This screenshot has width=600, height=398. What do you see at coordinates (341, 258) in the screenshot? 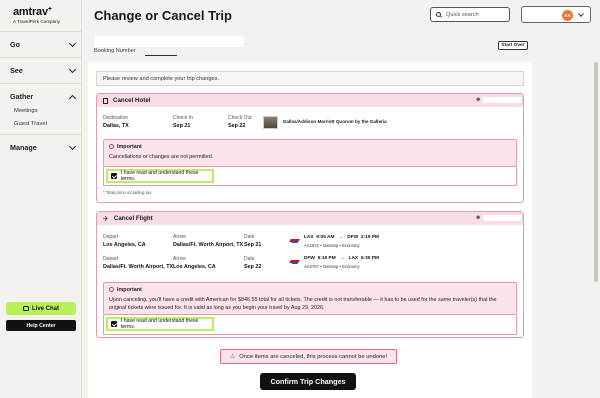
I see `flight-route: DFW 5:19 PM → LAX 6:30 PM` at bounding box center [341, 258].